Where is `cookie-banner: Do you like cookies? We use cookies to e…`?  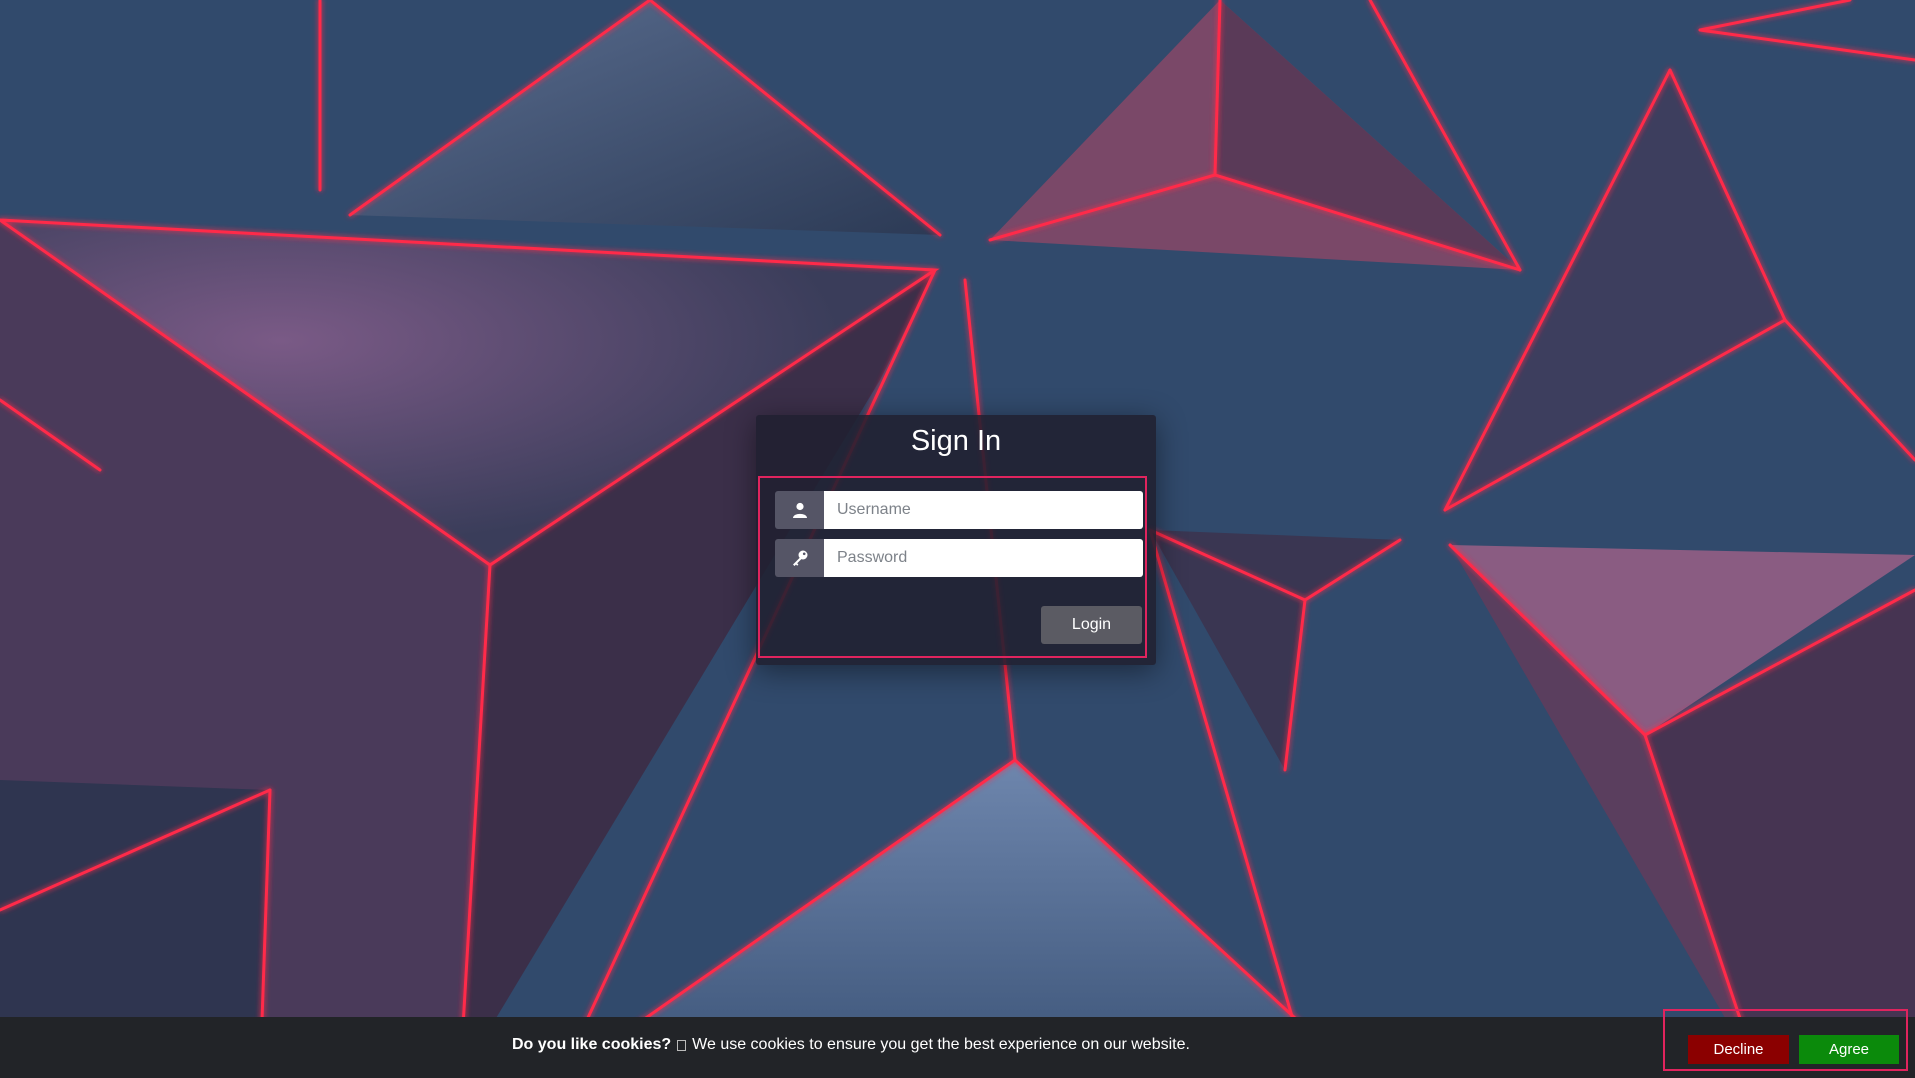
cookie-banner: Do you like cookies? We use cookies to e… is located at coordinates (957, 1047).